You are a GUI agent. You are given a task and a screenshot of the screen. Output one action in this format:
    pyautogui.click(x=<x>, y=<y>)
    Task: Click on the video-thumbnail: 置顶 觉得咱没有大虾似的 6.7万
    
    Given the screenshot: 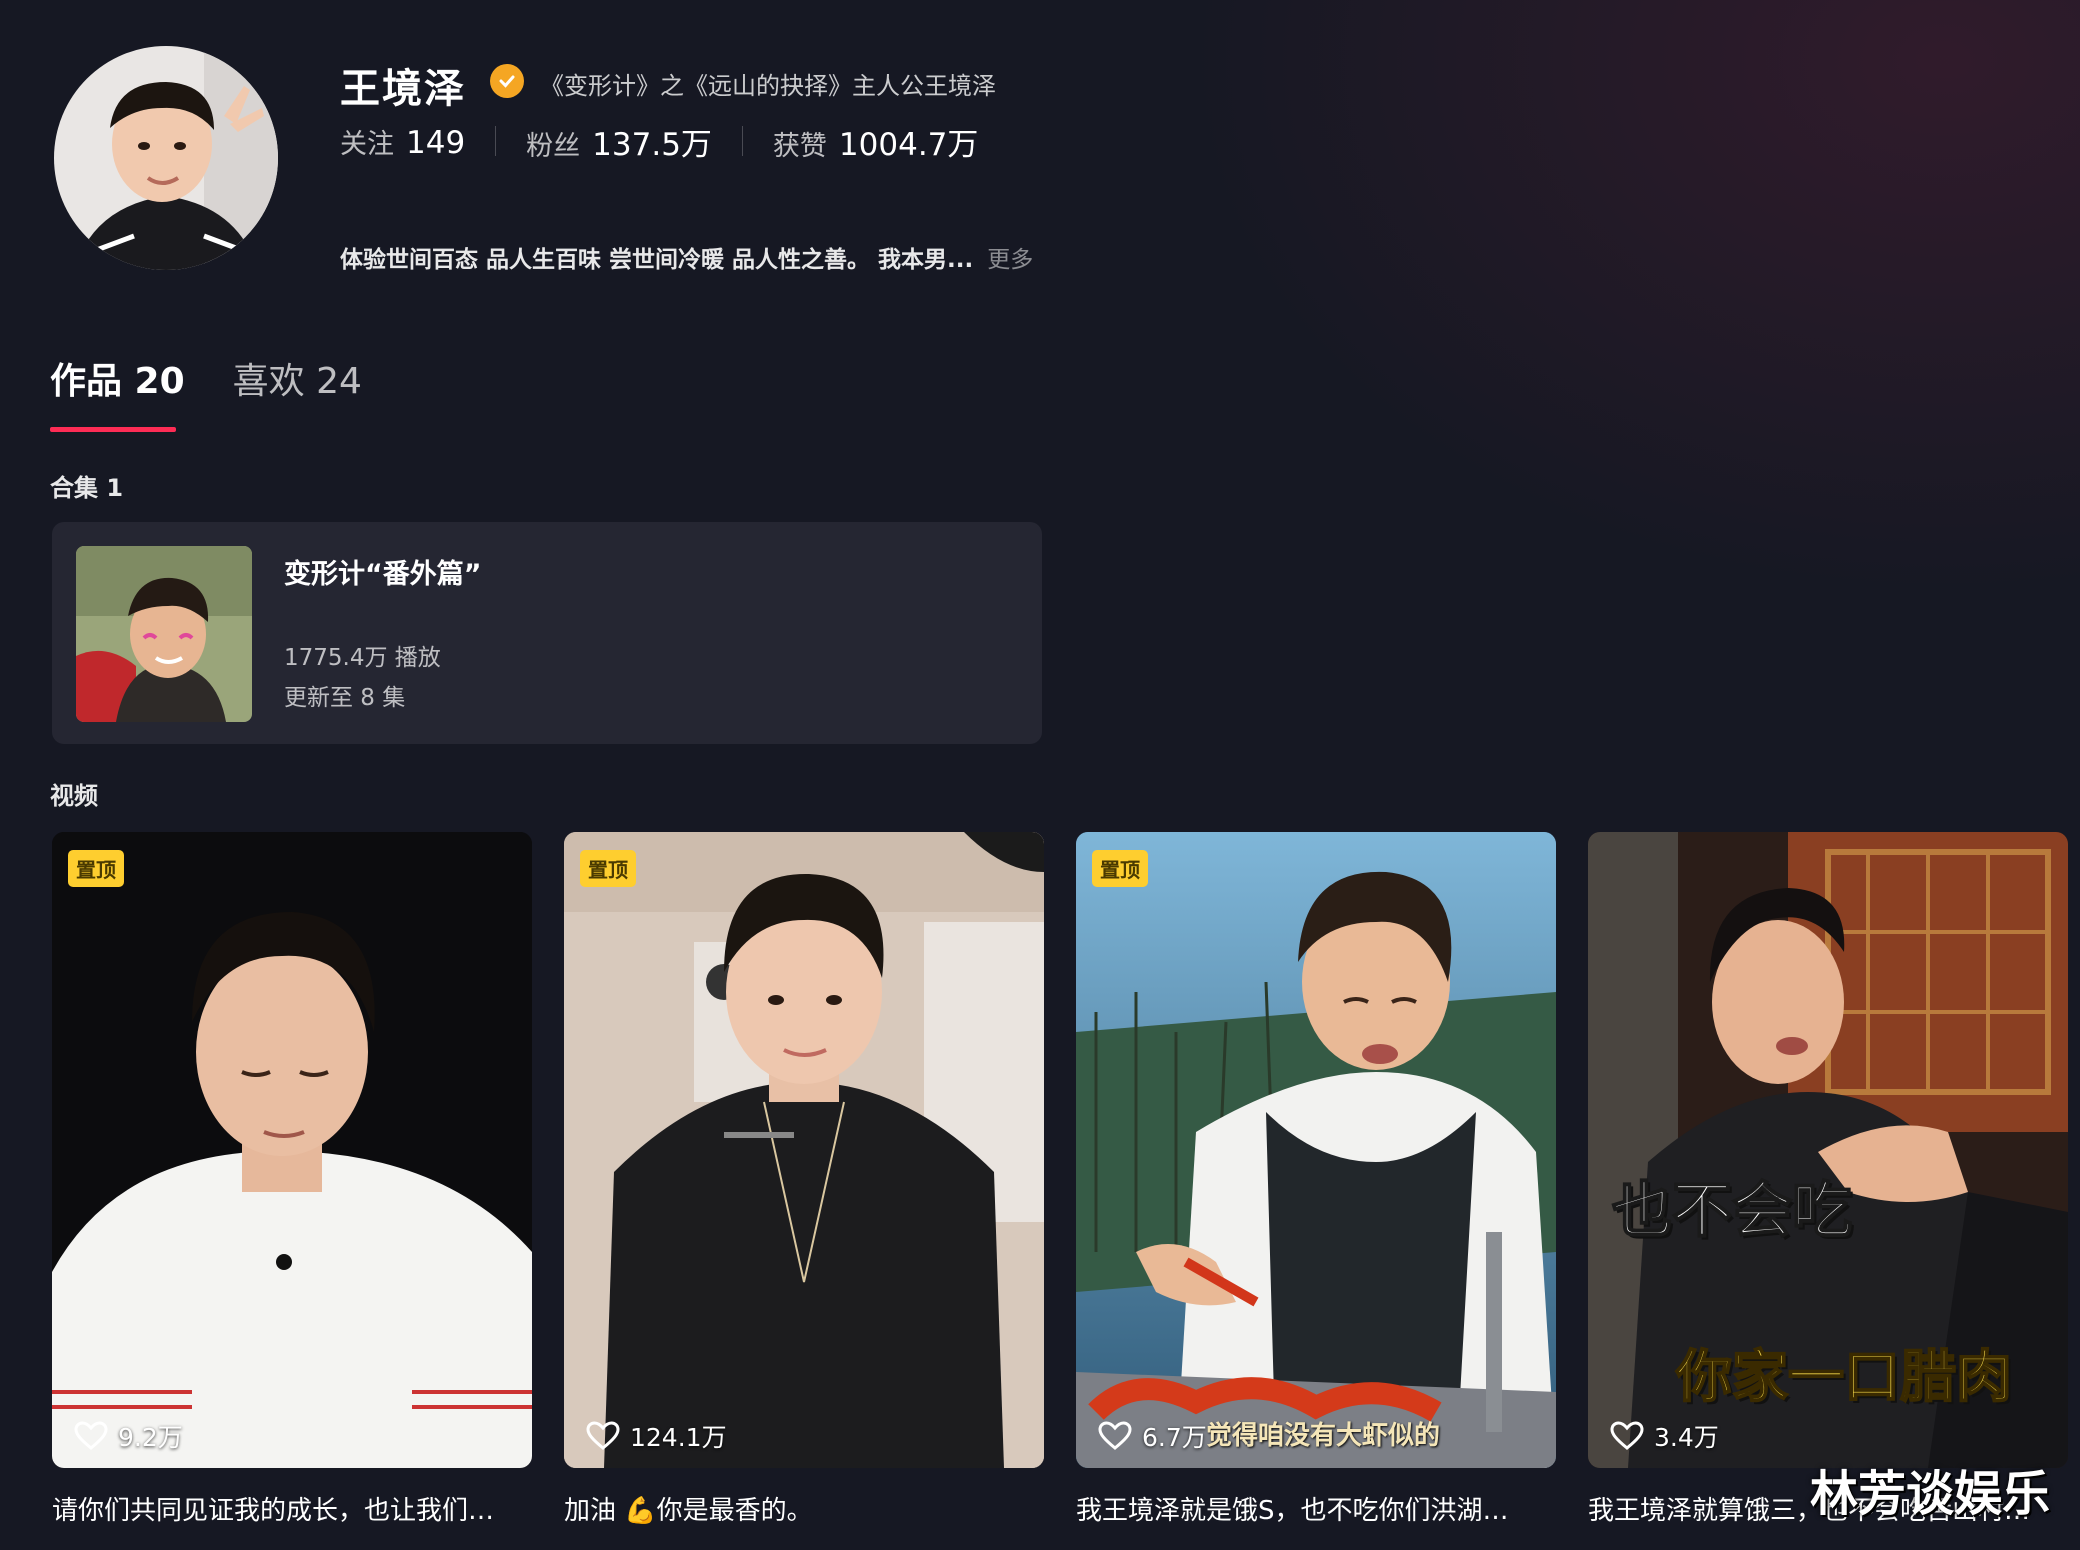 What is the action you would take?
    pyautogui.click(x=1316, y=1150)
    